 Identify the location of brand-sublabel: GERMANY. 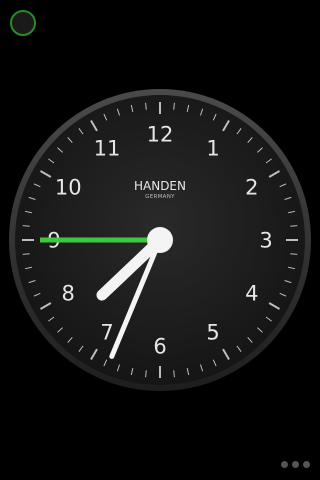
(160, 197).